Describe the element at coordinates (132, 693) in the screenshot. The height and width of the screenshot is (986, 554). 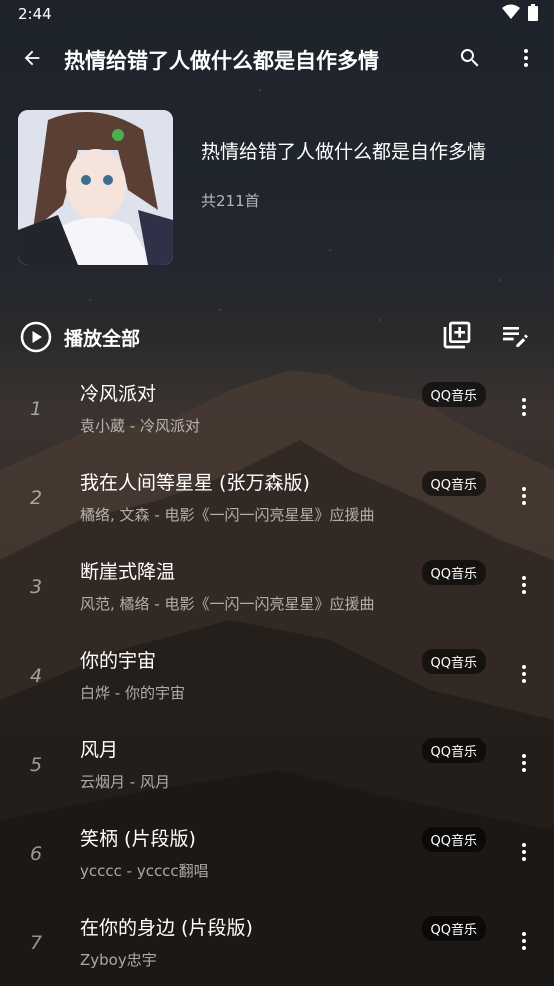
I see `song-subtitle: 白烨 - 你的宇宙` at that location.